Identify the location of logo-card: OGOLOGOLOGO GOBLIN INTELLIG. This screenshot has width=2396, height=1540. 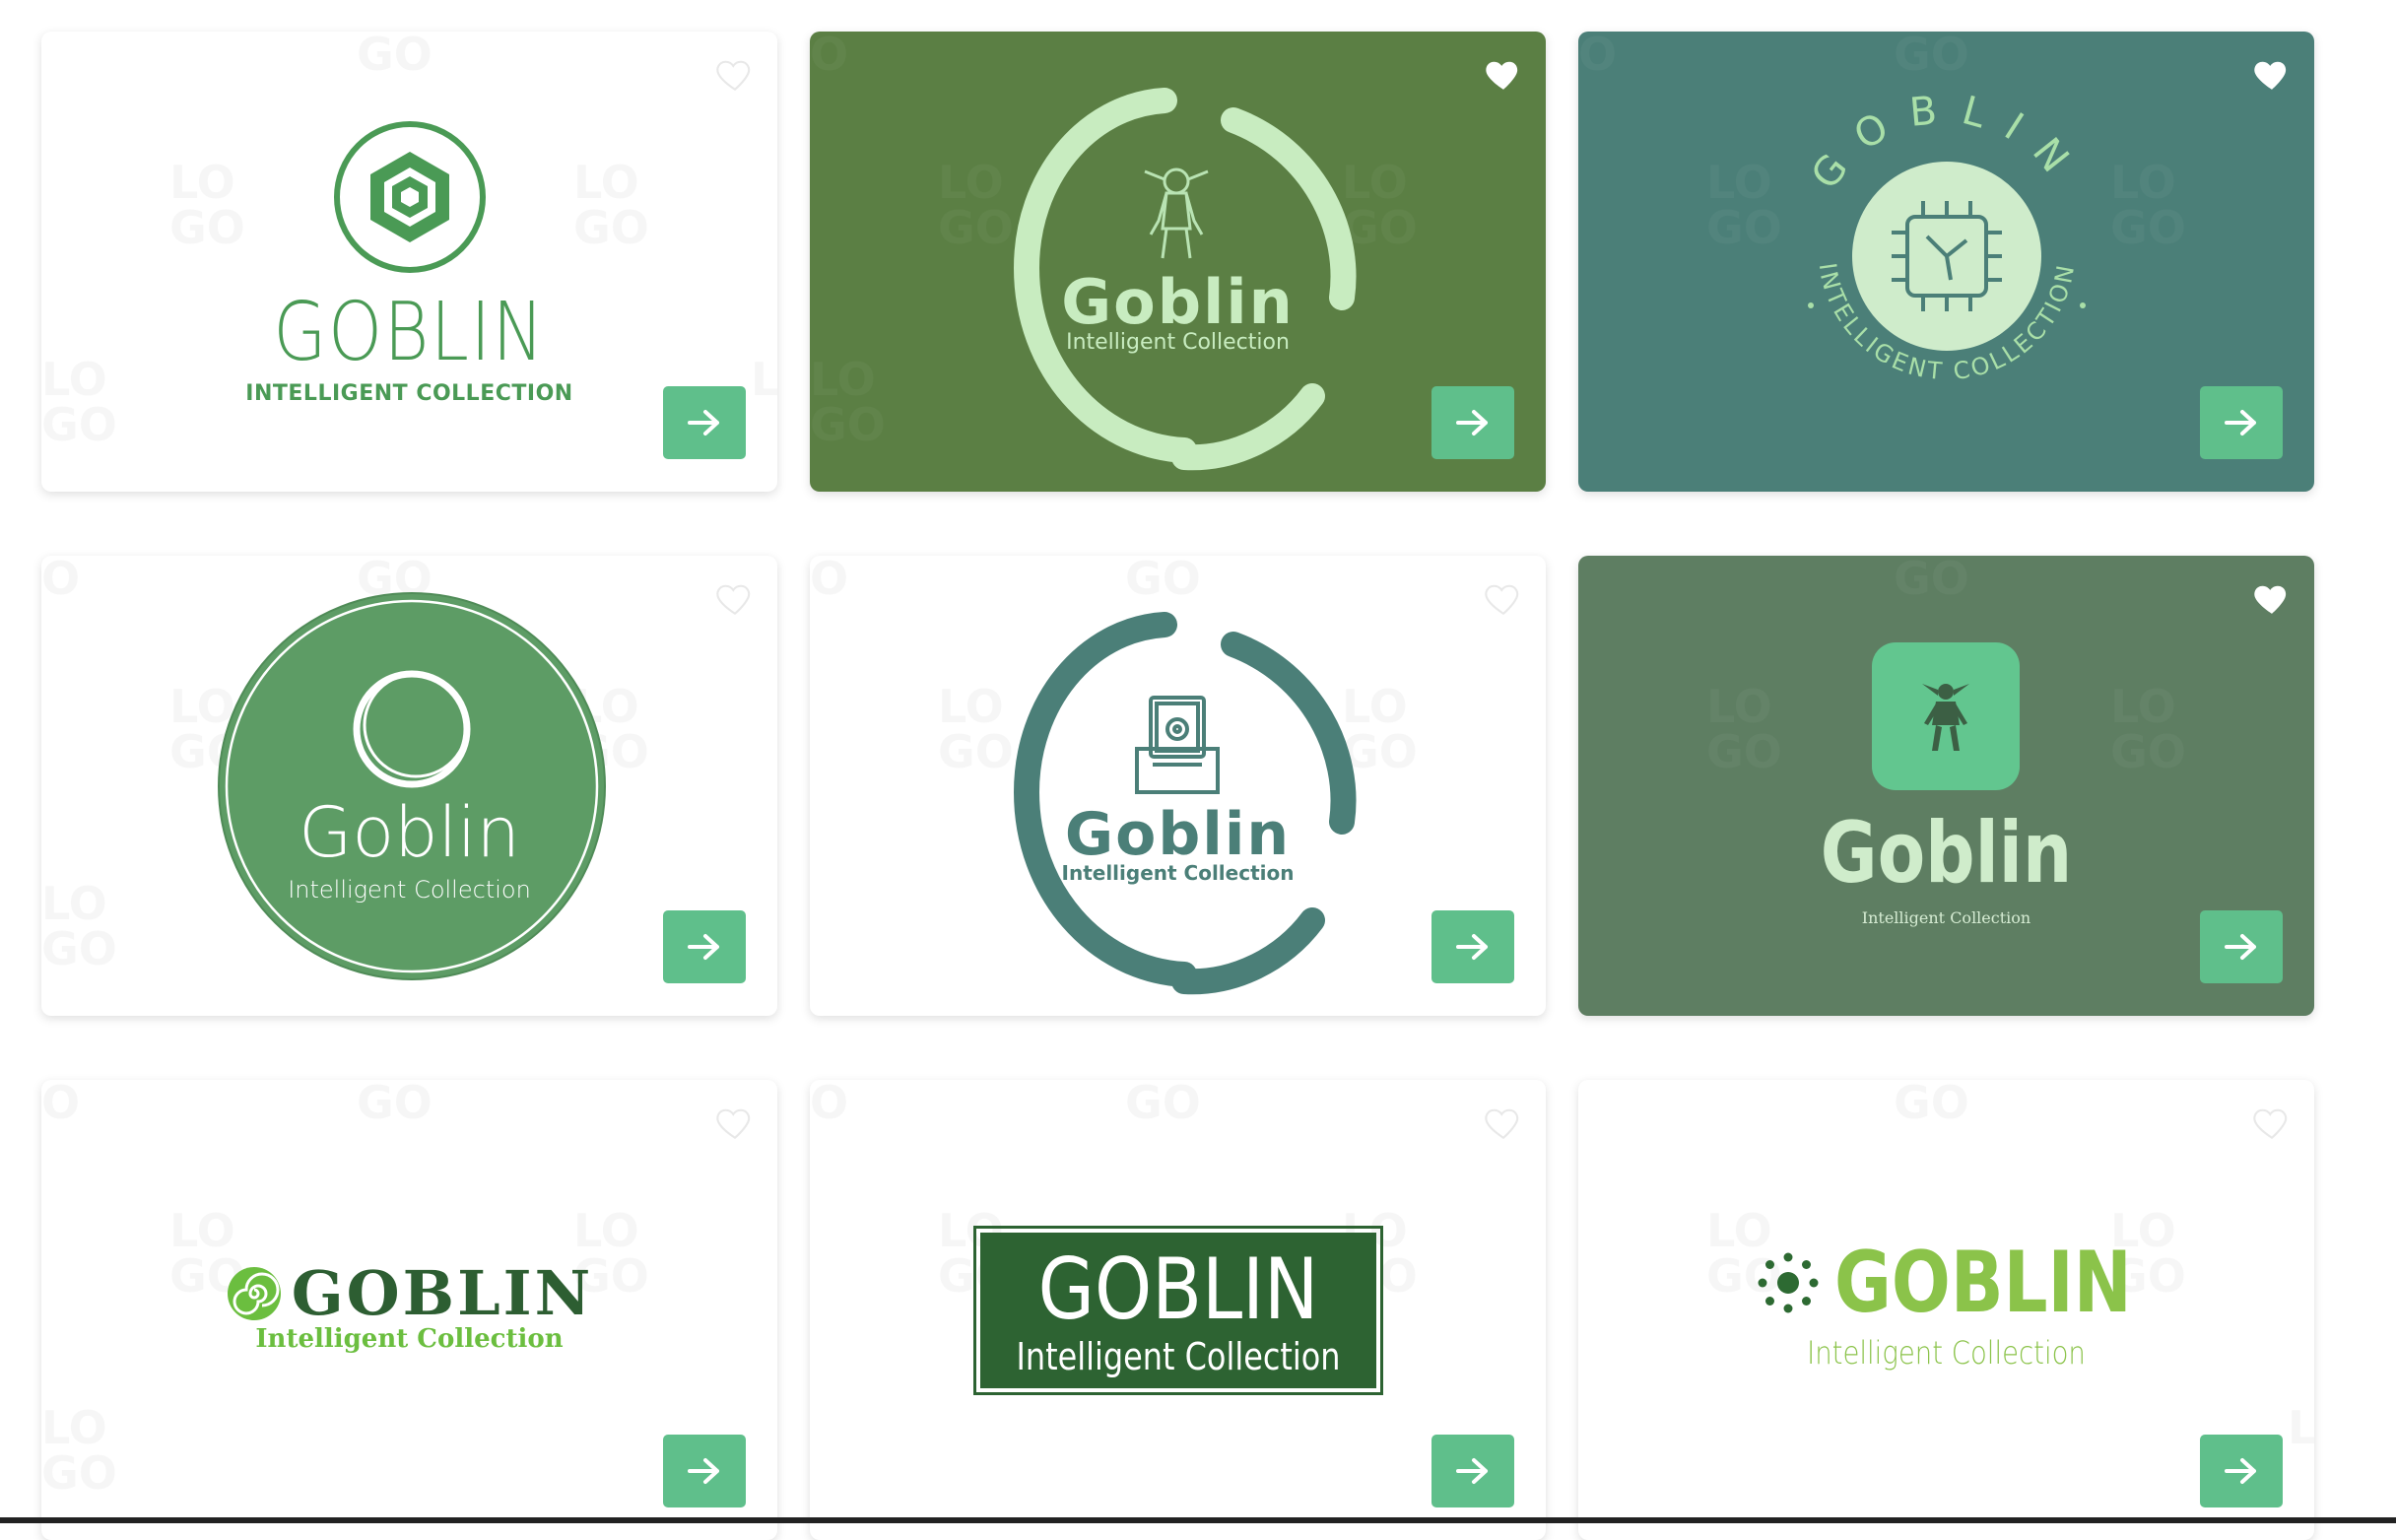
(1946, 262).